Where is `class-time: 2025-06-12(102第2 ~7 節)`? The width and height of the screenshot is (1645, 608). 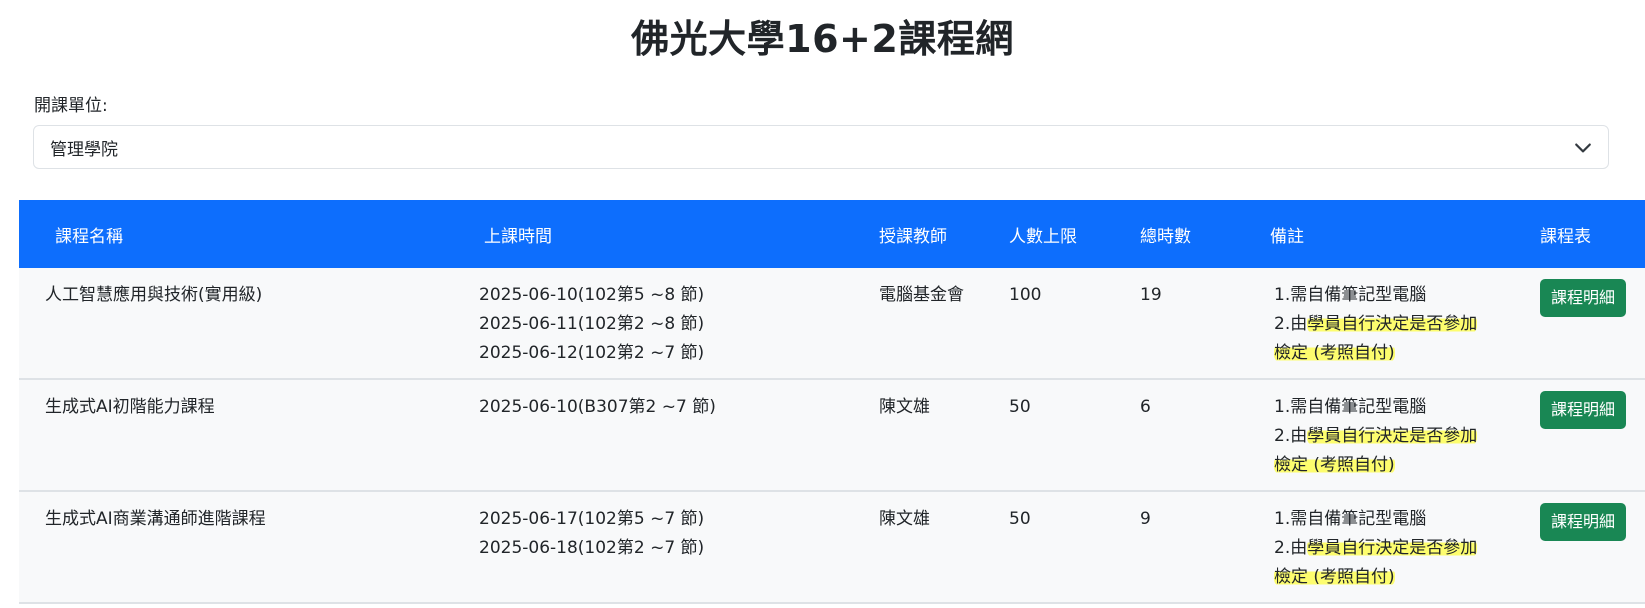
class-time: 2025-06-12(102第2 ~7 節) is located at coordinates (592, 353).